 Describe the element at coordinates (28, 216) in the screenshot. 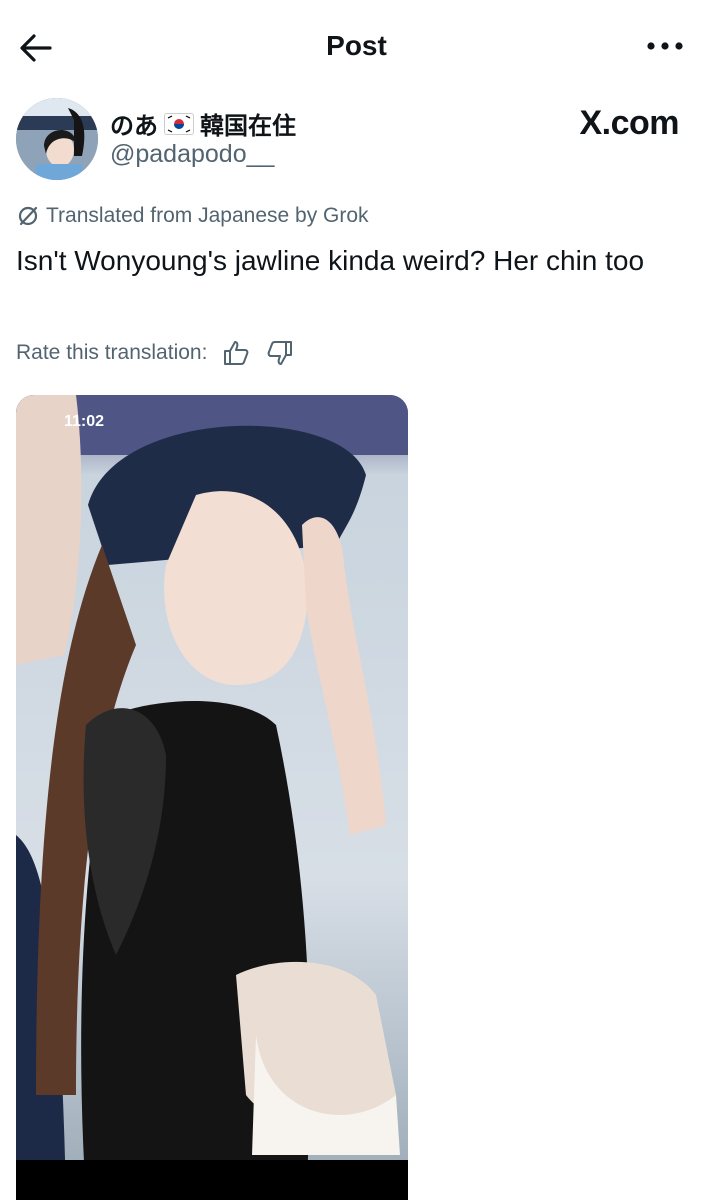

I see `grok-icon` at that location.